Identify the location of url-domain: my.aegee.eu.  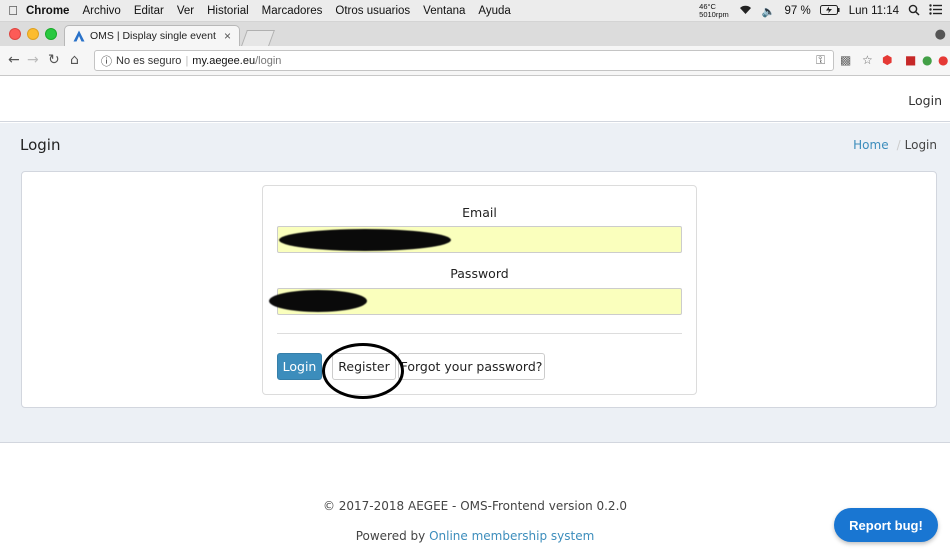
(224, 60).